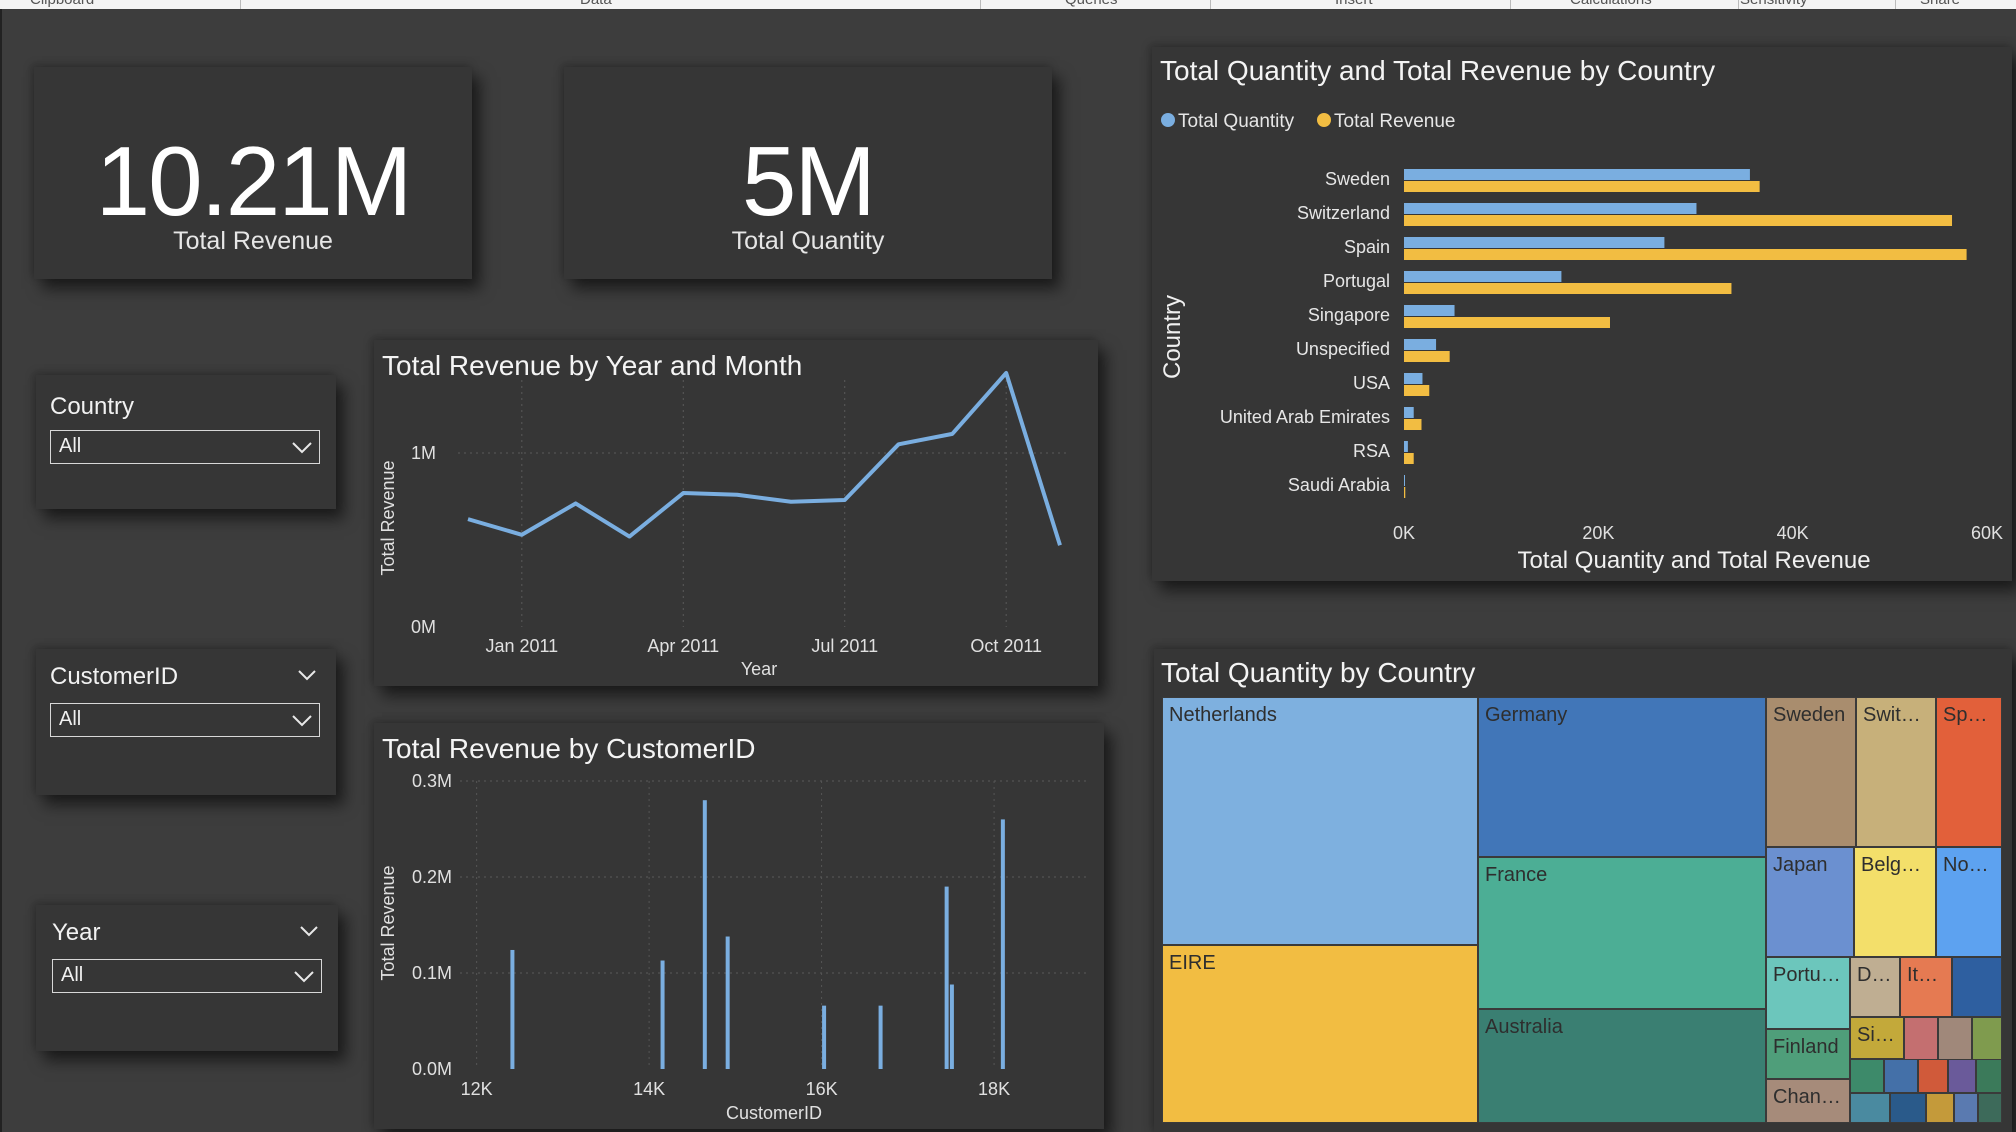  Describe the element at coordinates (254, 181) in the screenshot. I see `kpi-value: 10.21M` at that location.